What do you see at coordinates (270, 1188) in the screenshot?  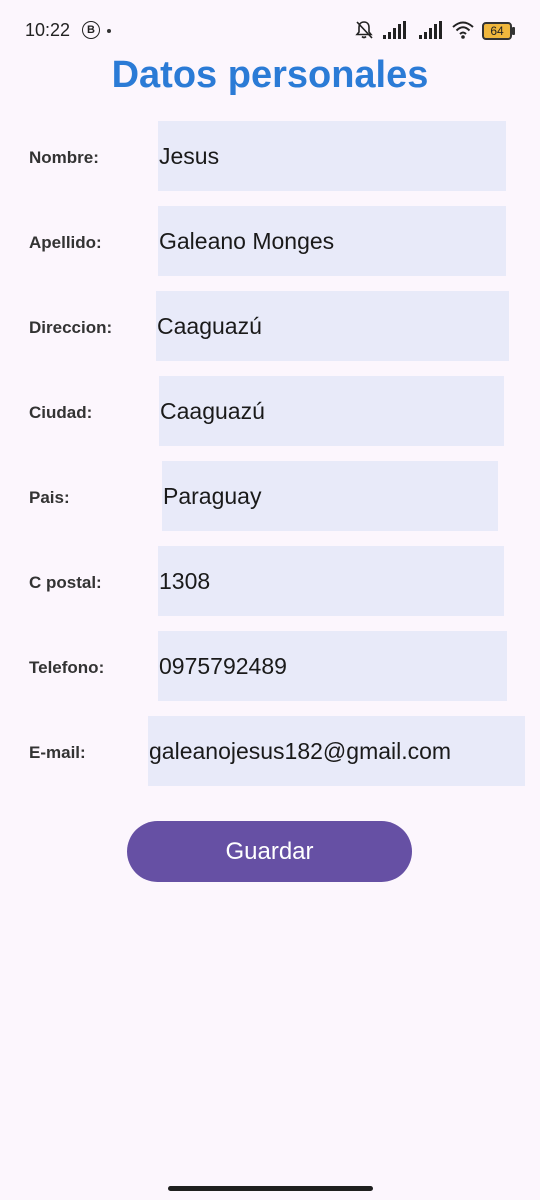 I see `home-indicator` at bounding box center [270, 1188].